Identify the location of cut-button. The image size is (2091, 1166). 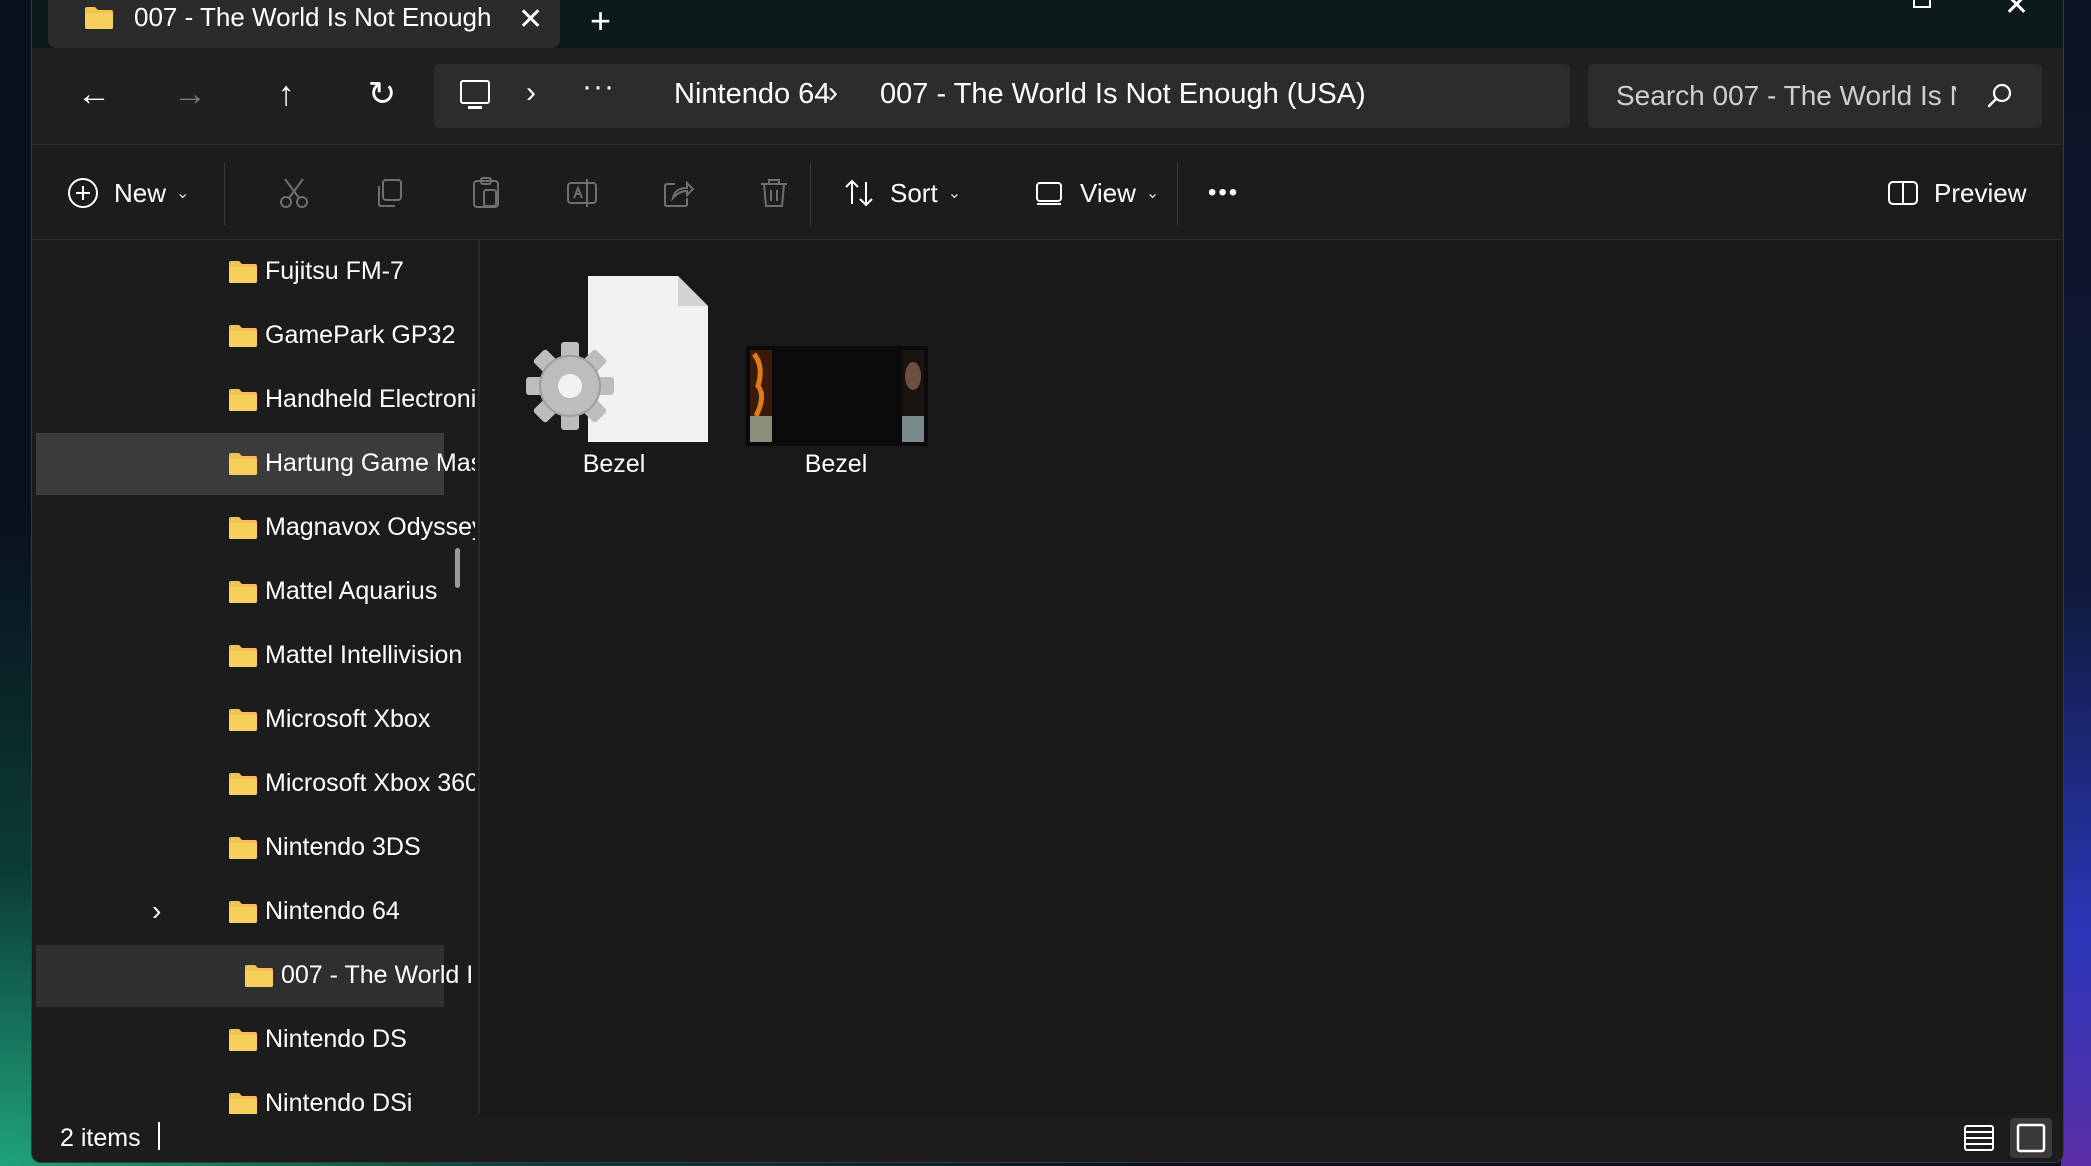
(294, 193).